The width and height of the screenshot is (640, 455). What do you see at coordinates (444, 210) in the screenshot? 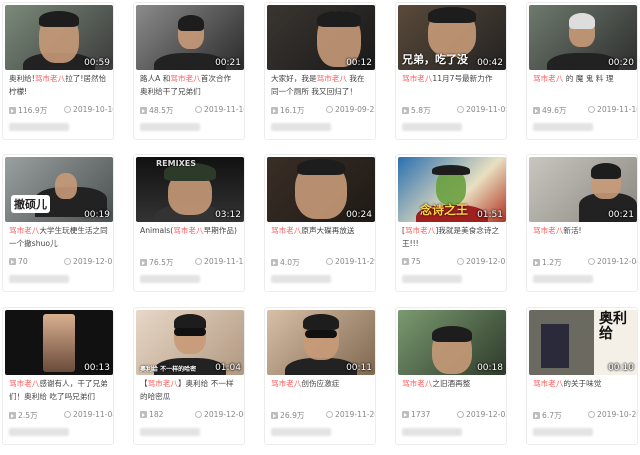
I see `thumbnail-caption: 念诗之王` at bounding box center [444, 210].